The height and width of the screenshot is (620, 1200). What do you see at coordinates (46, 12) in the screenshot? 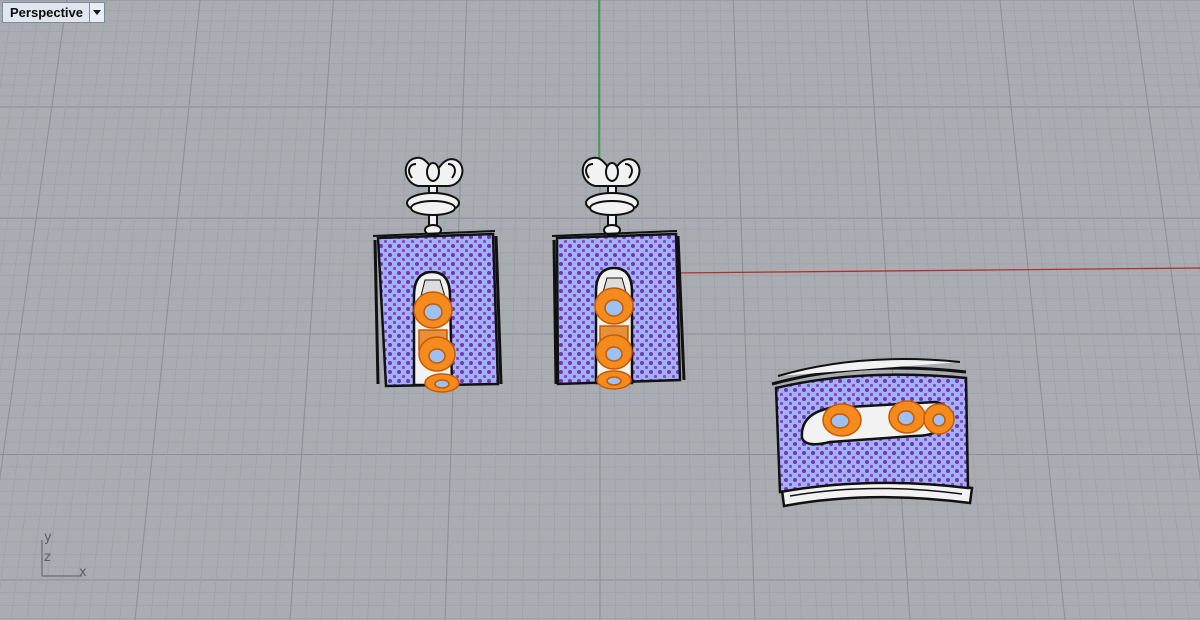
I see `viewport-title: Perspective` at bounding box center [46, 12].